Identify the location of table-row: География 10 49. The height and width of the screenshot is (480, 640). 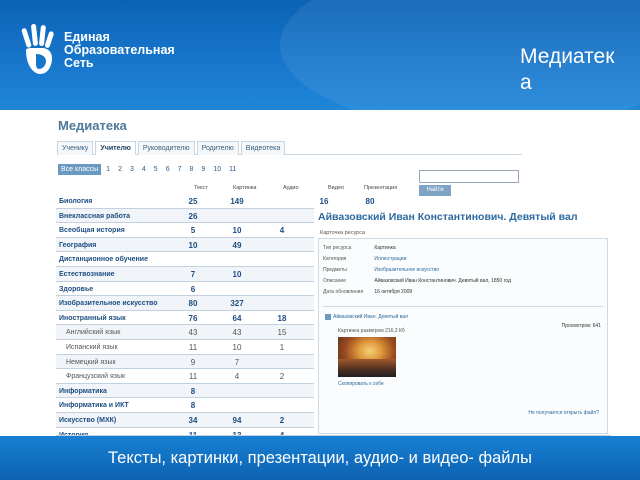
(185, 245).